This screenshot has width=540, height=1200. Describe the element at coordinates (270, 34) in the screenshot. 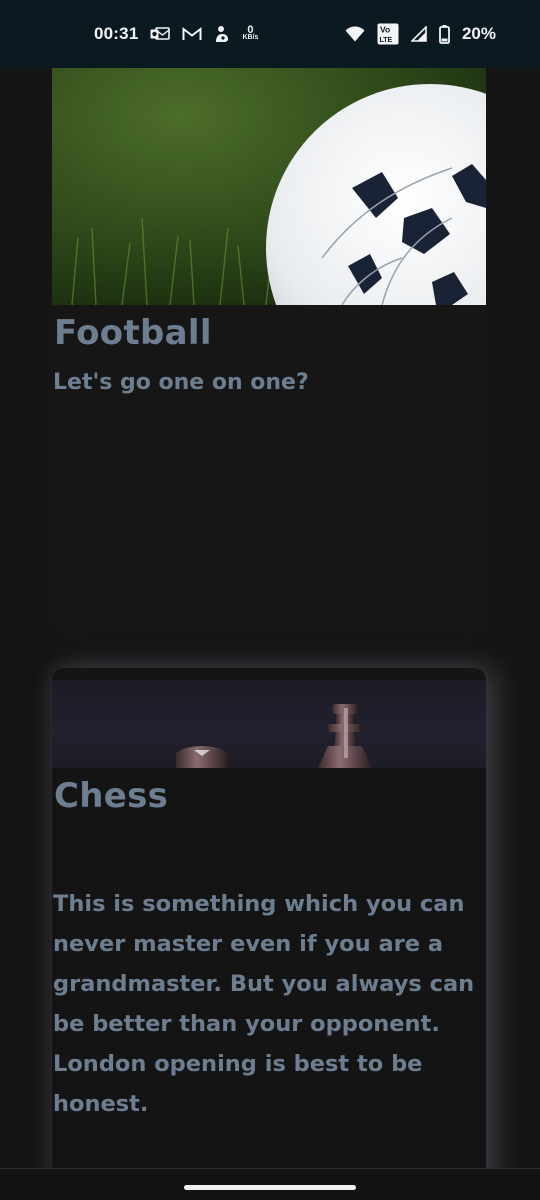

I see `status-bar: 00:31 0 KB/s Vo LTE 20%` at that location.